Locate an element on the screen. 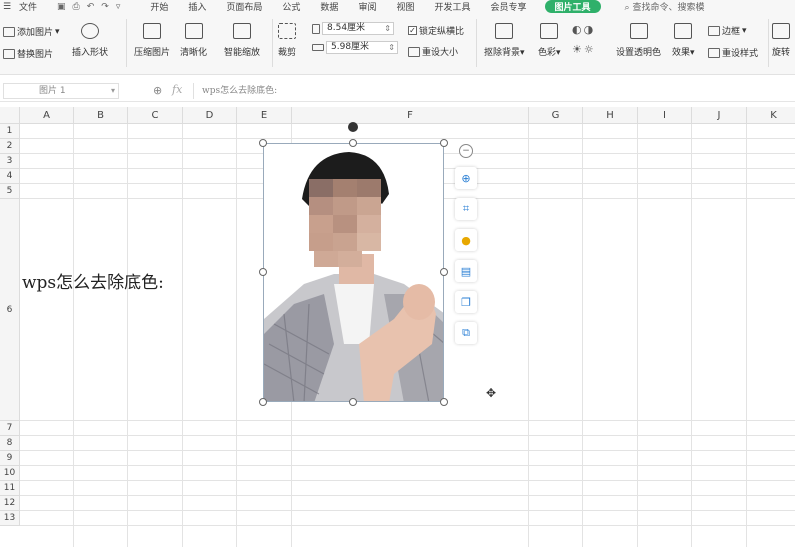 This screenshot has height=547, width=795. column-header-b: B is located at coordinates (101, 115).